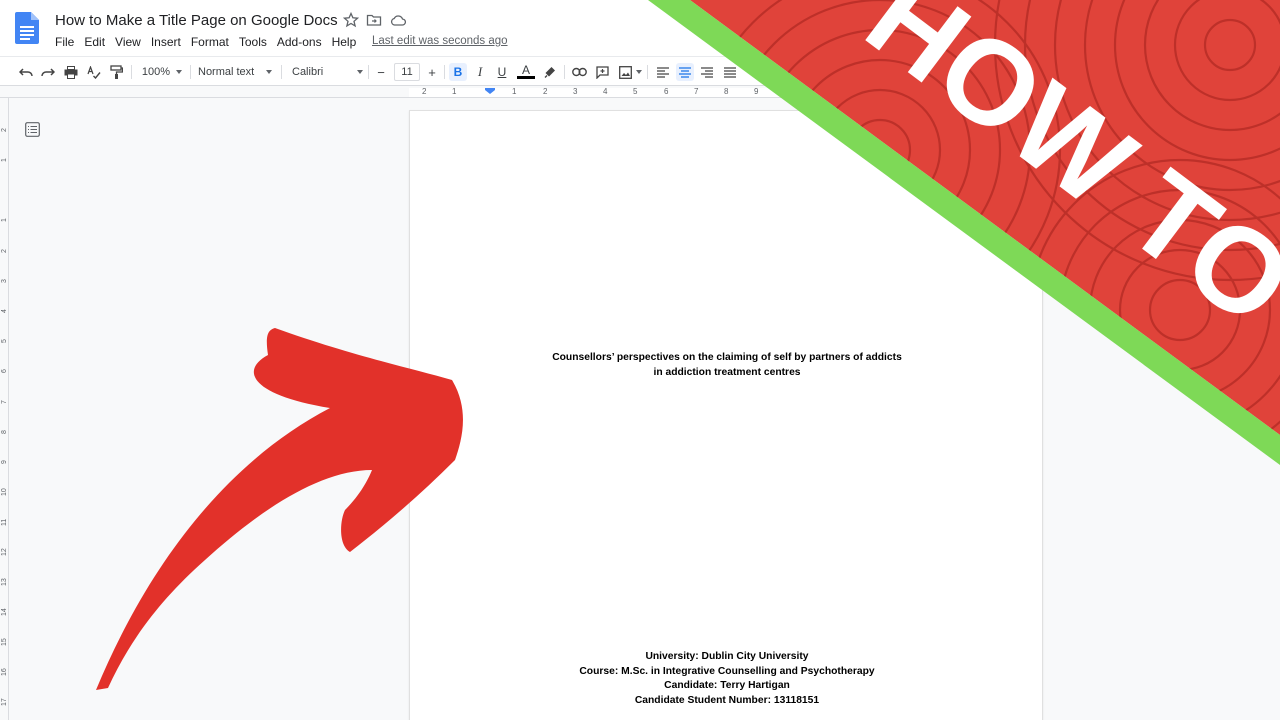  What do you see at coordinates (727, 700) in the screenshot?
I see `student-number-line: Candidate Student Number: 13118151` at bounding box center [727, 700].